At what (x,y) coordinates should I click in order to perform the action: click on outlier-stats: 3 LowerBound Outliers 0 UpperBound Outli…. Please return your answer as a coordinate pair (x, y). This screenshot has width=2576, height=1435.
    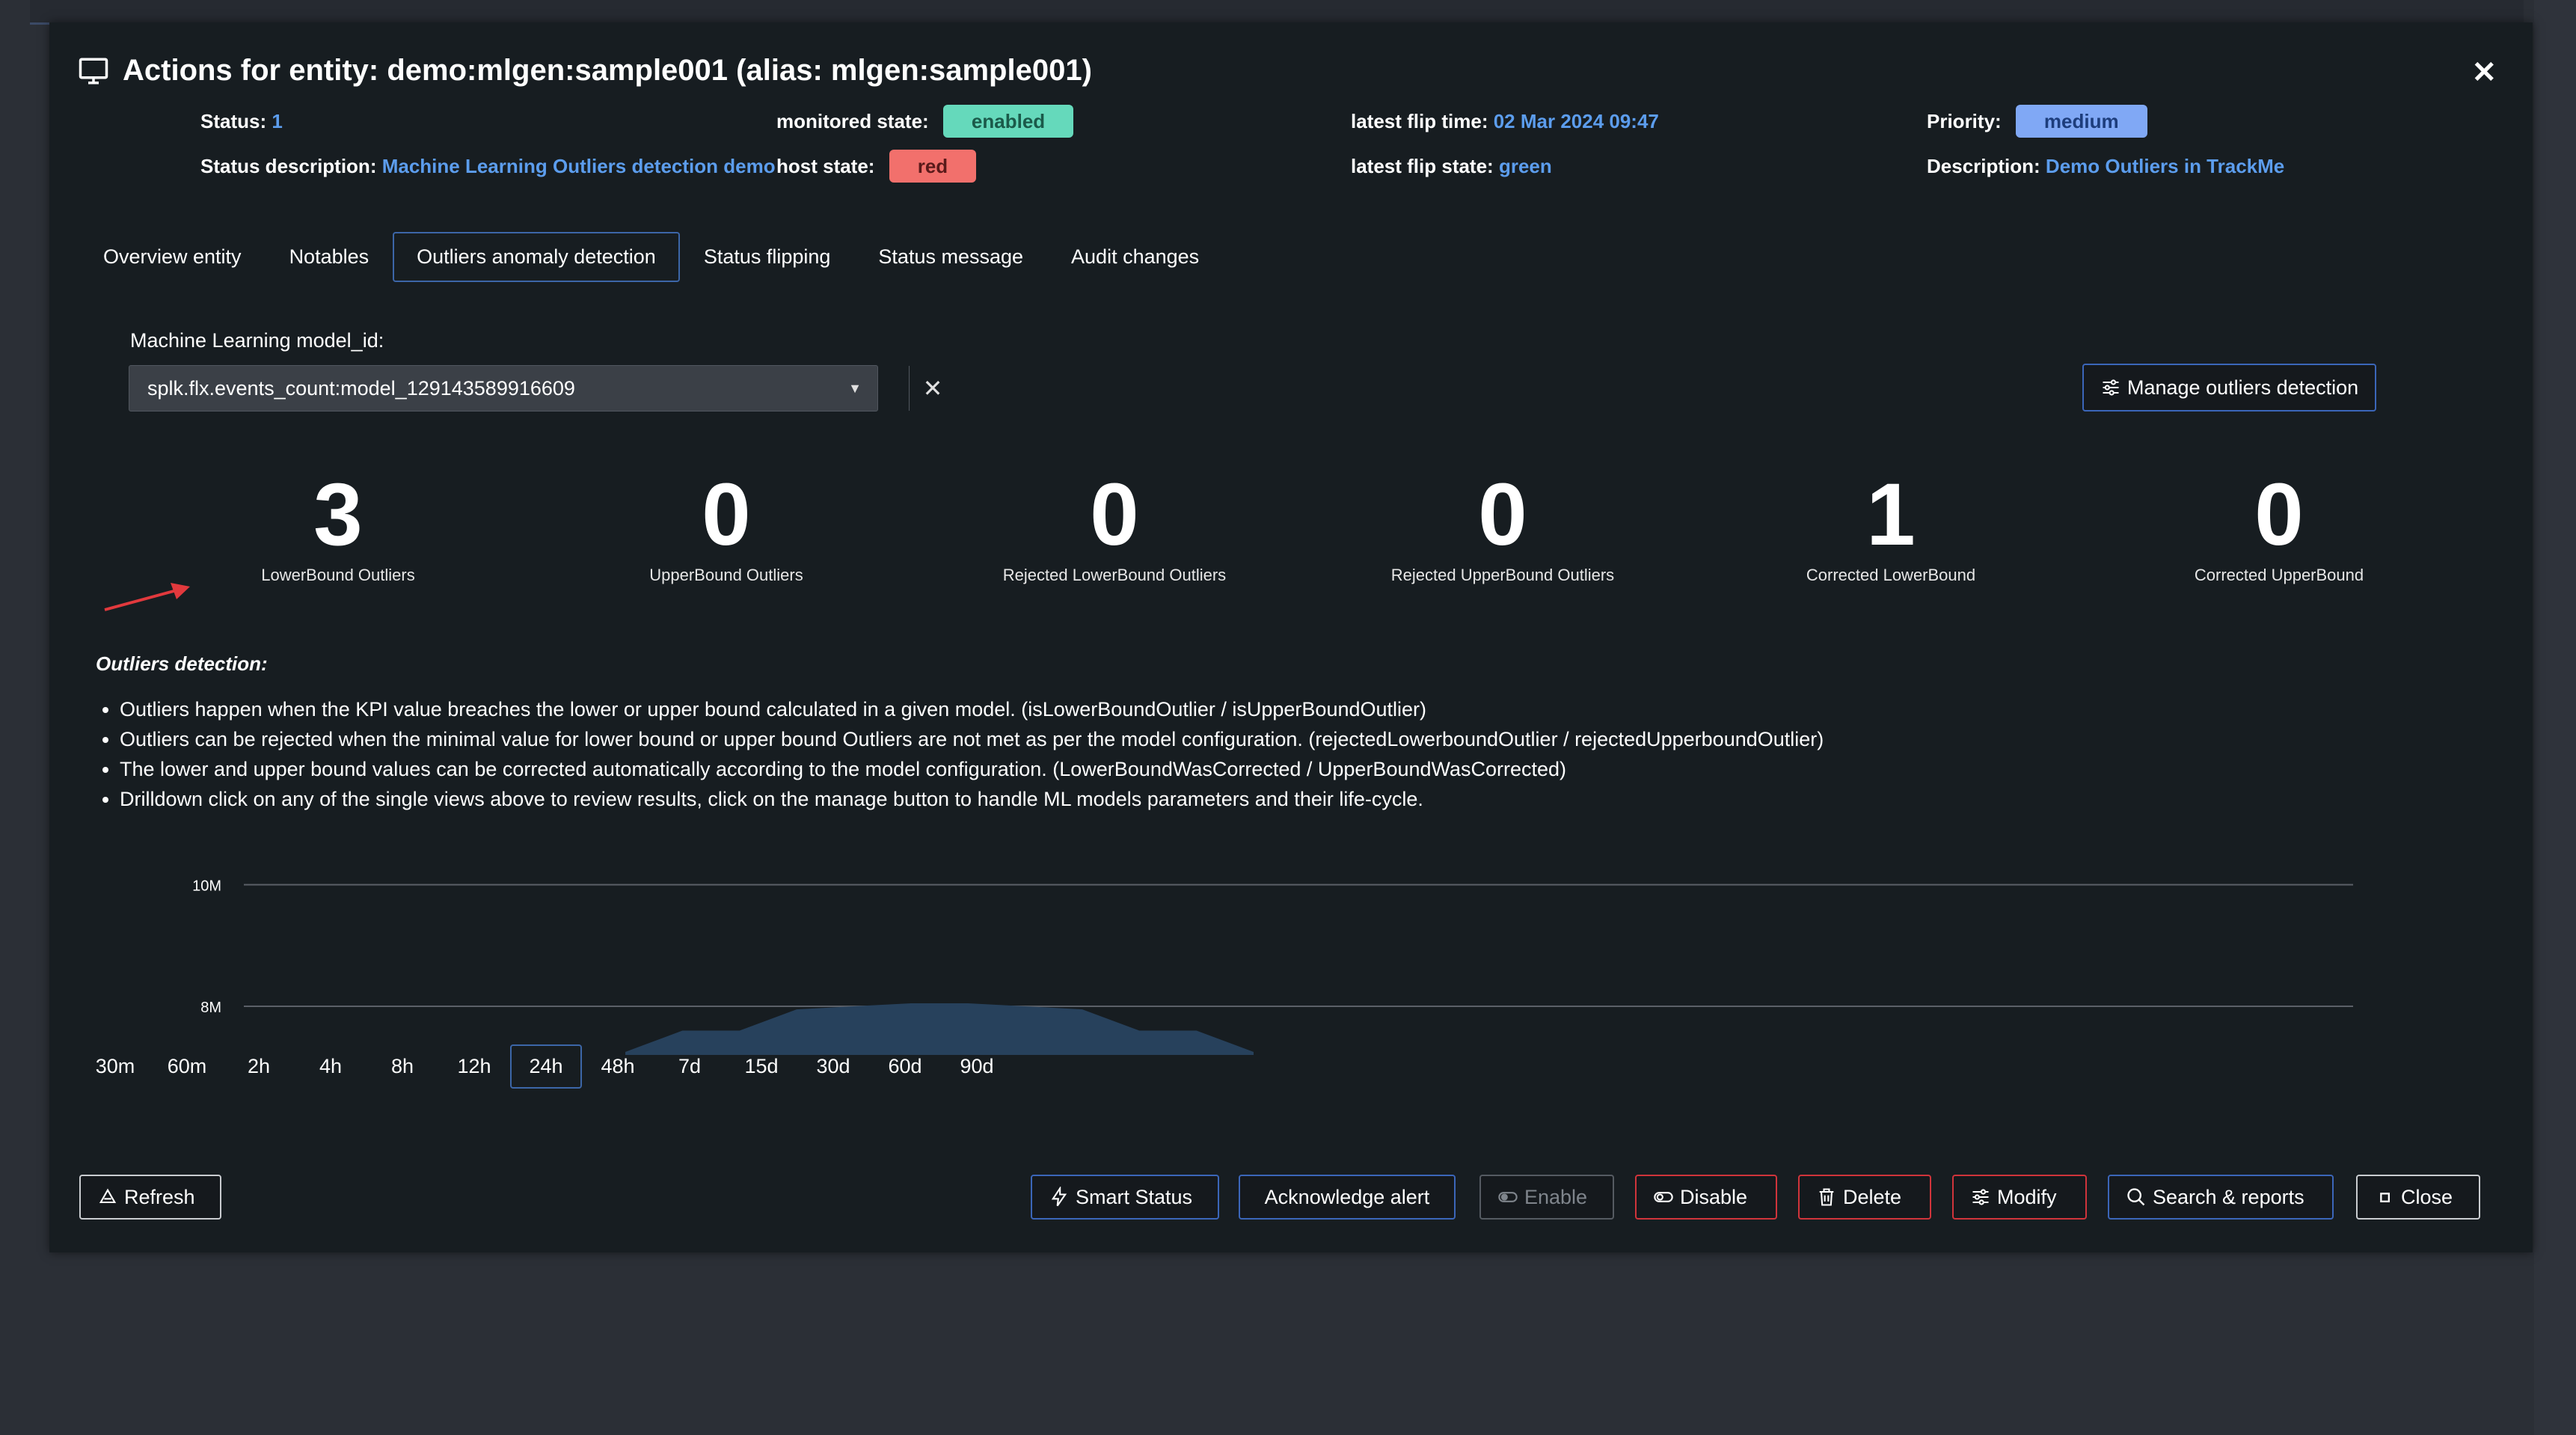
    Looking at the image, I should click on (1291, 530).